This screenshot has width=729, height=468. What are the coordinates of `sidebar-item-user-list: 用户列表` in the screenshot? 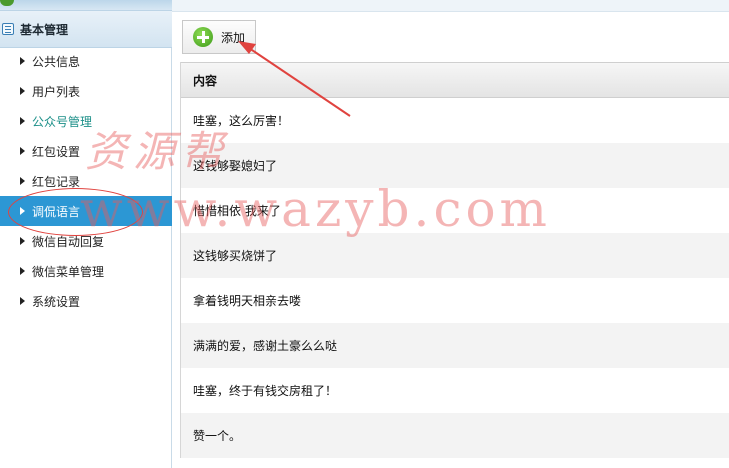 It's located at (86, 91).